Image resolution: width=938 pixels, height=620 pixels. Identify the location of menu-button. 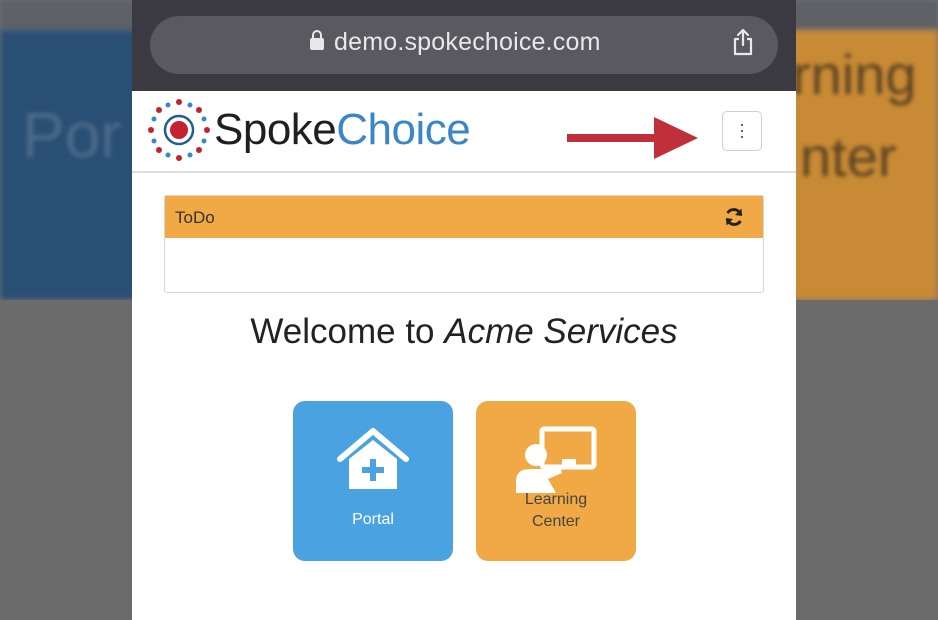
(742, 131).